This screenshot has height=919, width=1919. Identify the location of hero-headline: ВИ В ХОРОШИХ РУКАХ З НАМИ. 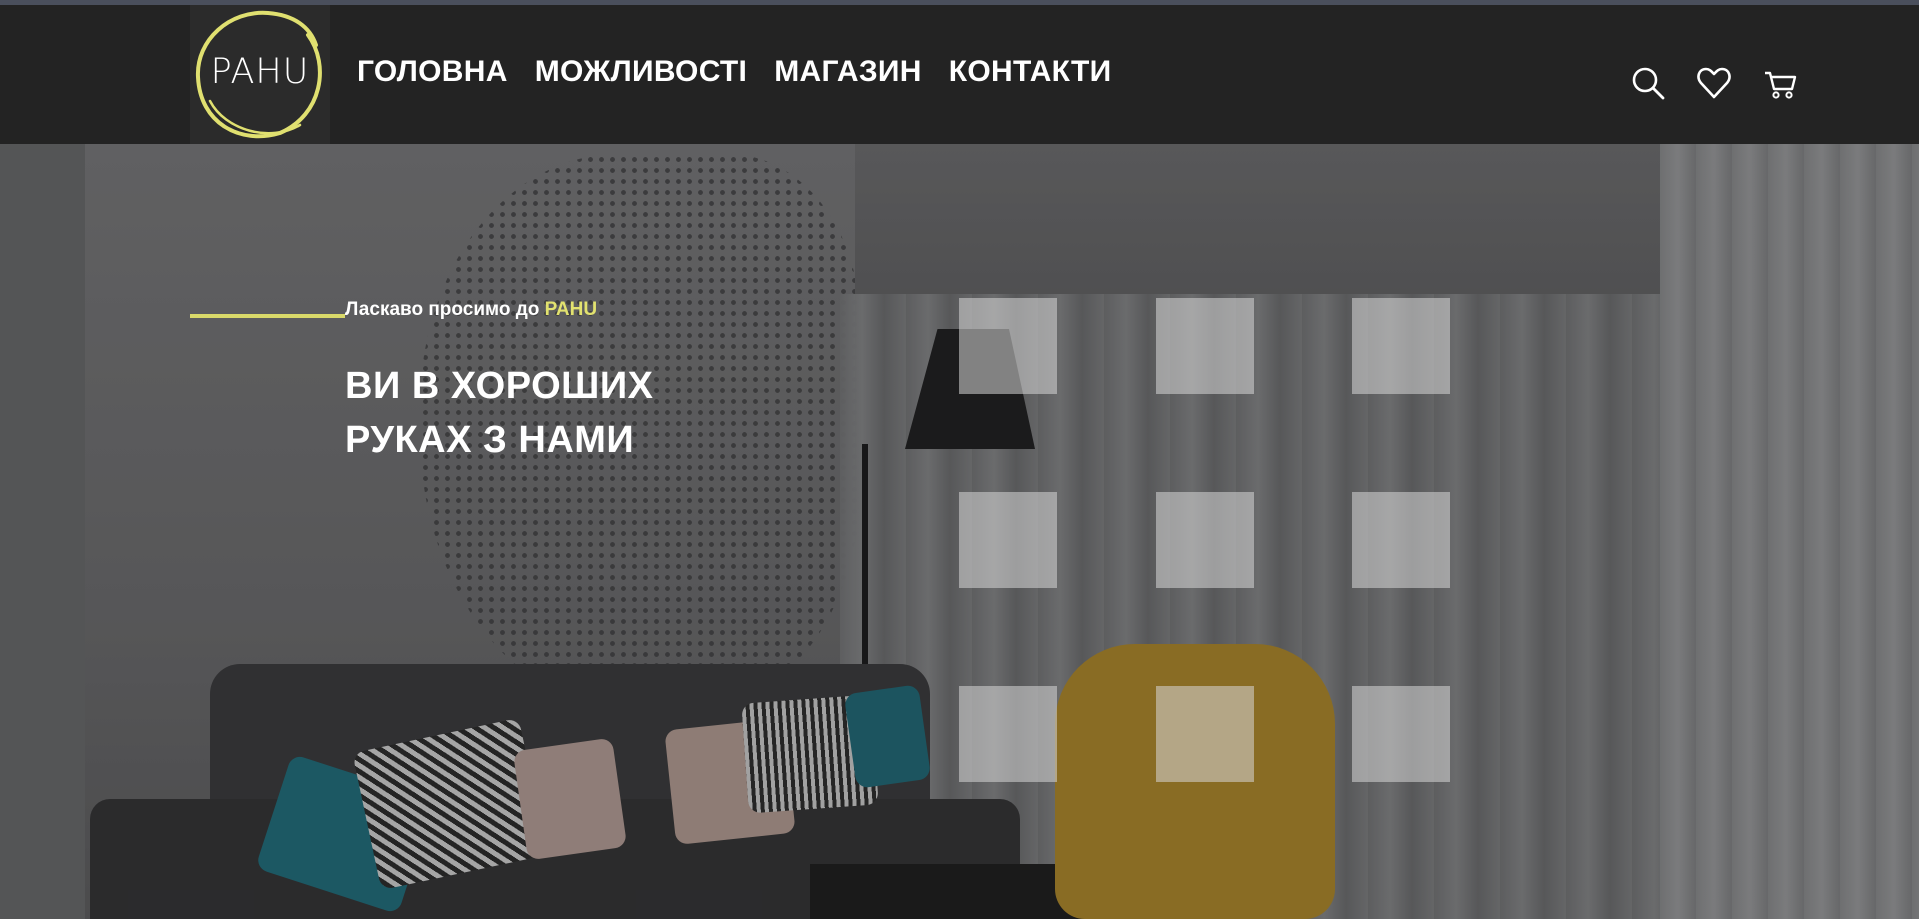
(499, 413).